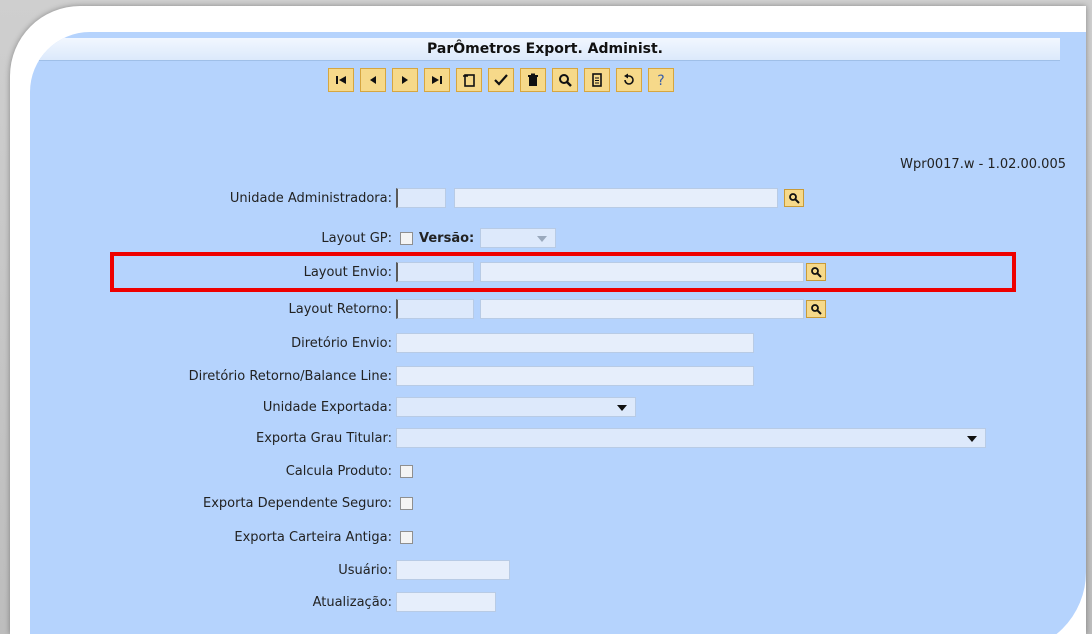  I want to click on unidade-administradora-lookup-button, so click(794, 198).